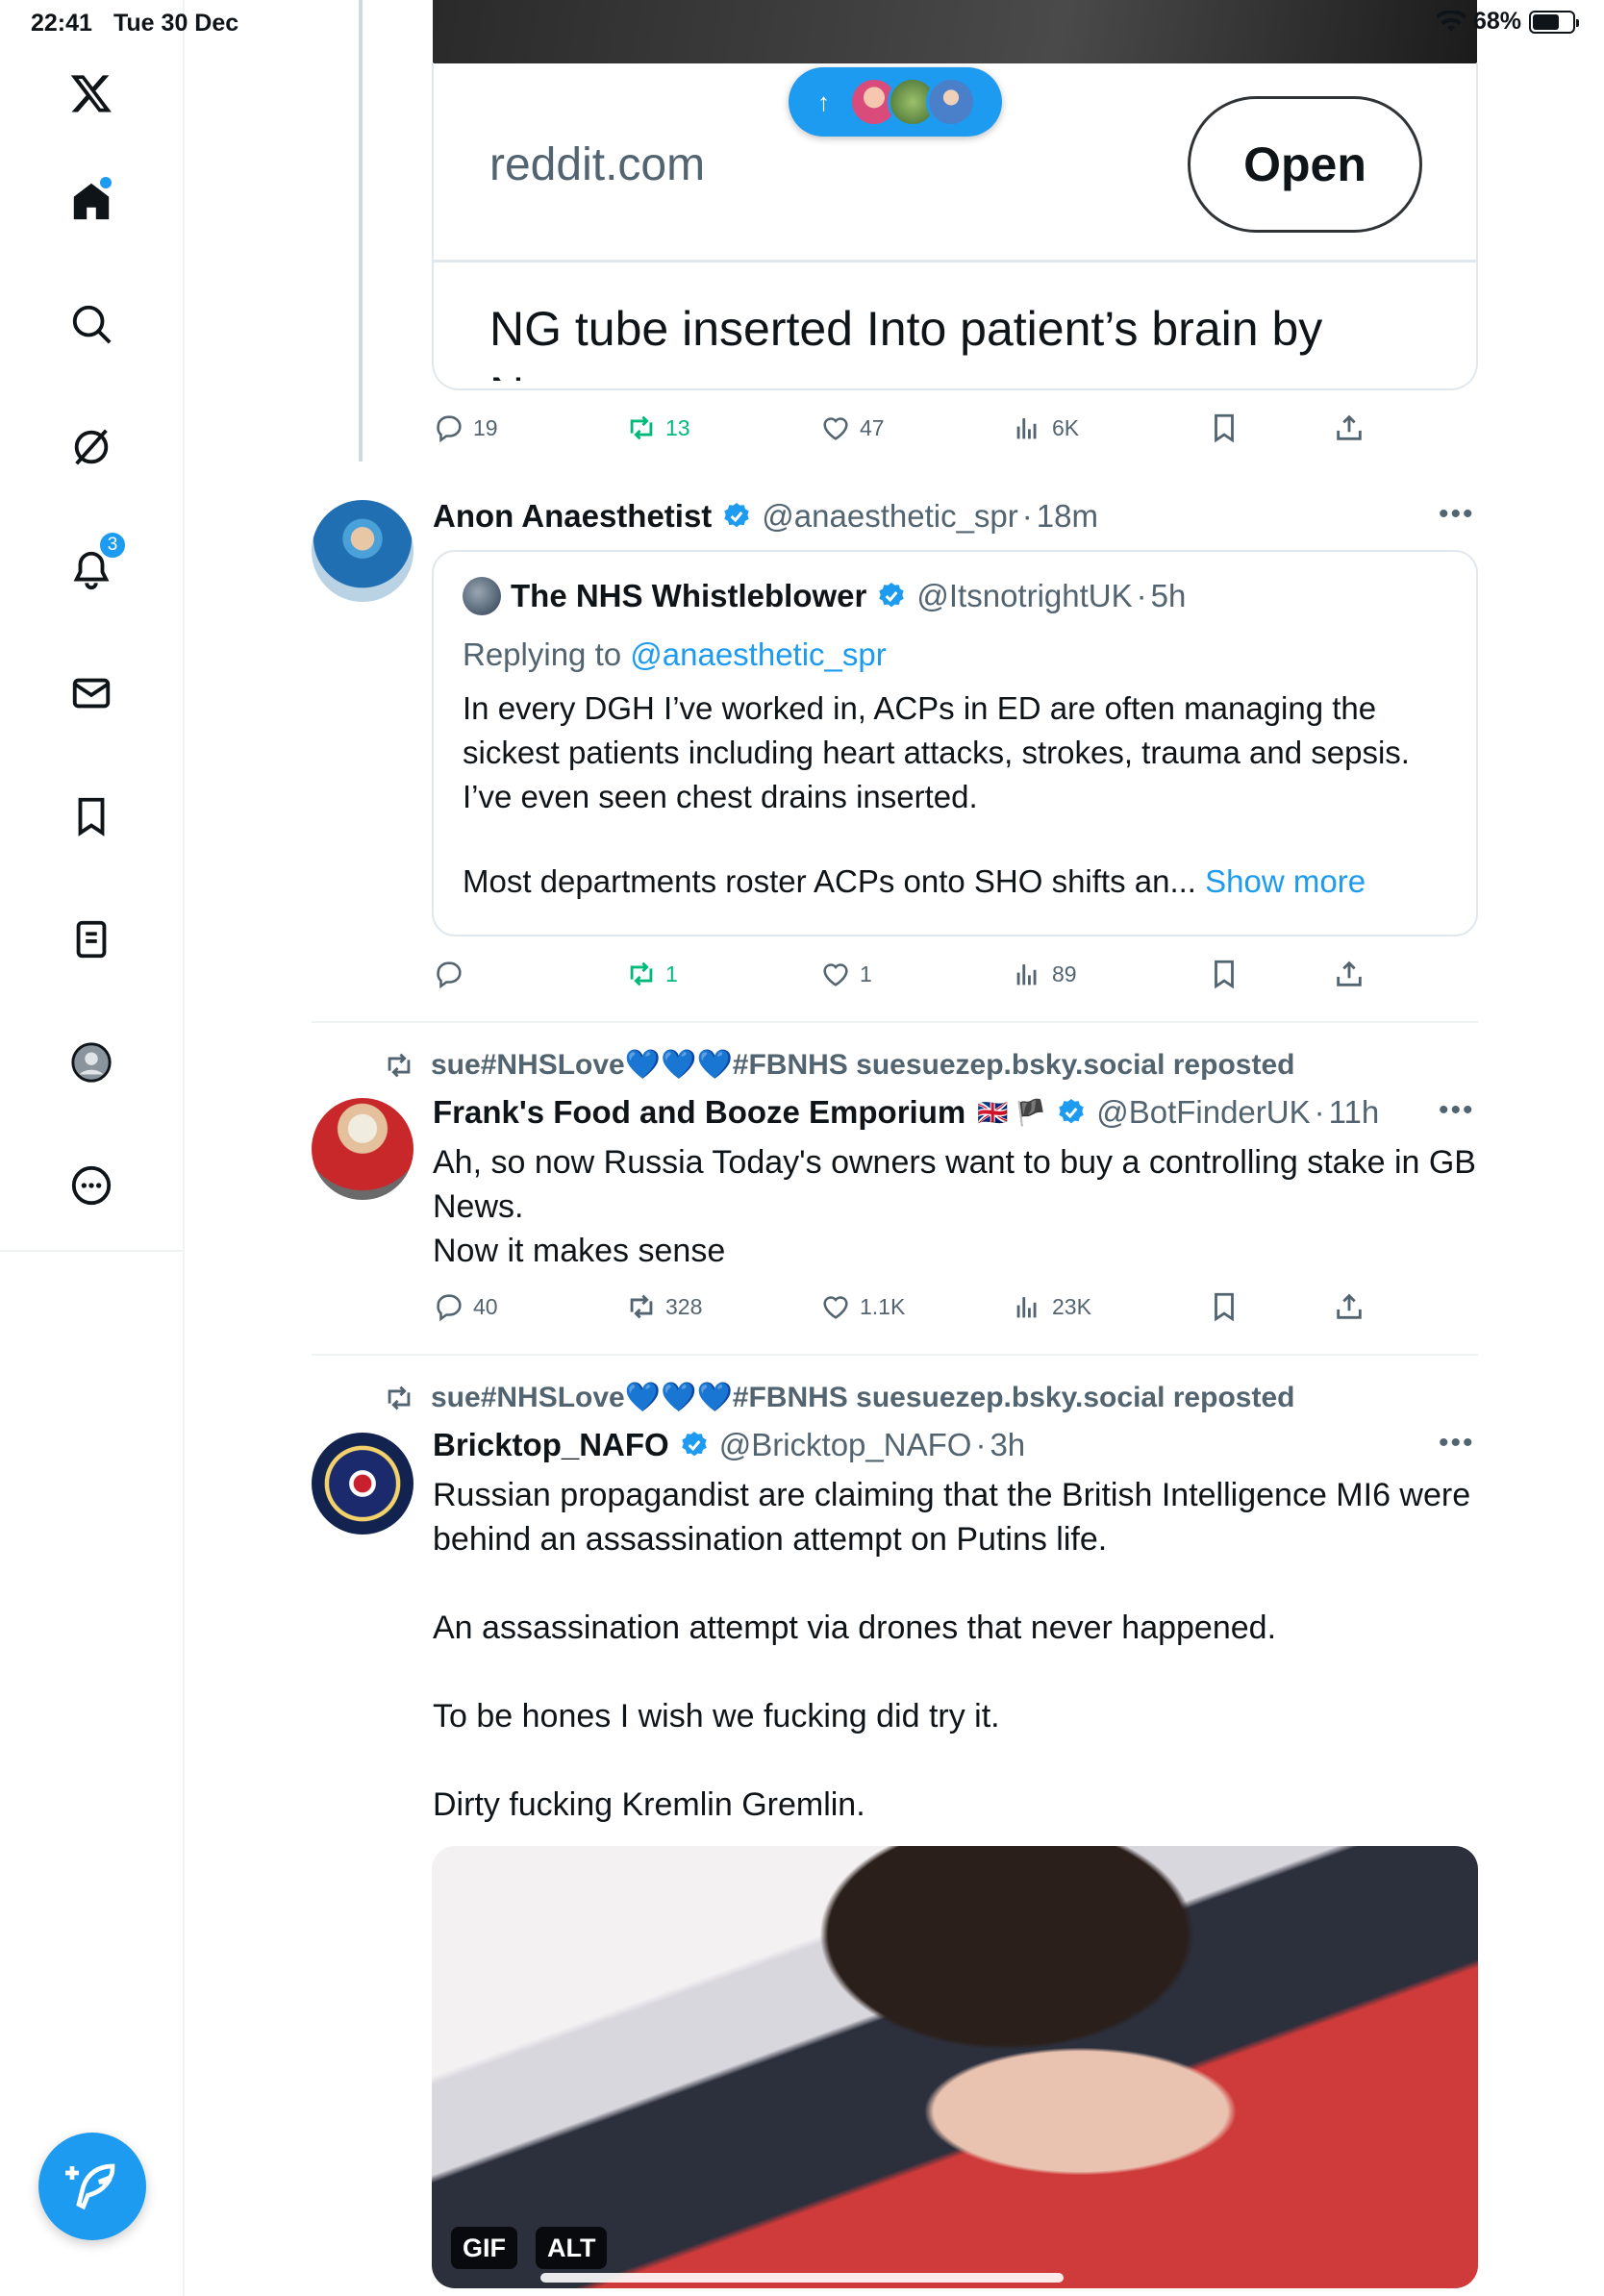  What do you see at coordinates (547, 654) in the screenshot?
I see `replying-to-prefix: Replying to` at bounding box center [547, 654].